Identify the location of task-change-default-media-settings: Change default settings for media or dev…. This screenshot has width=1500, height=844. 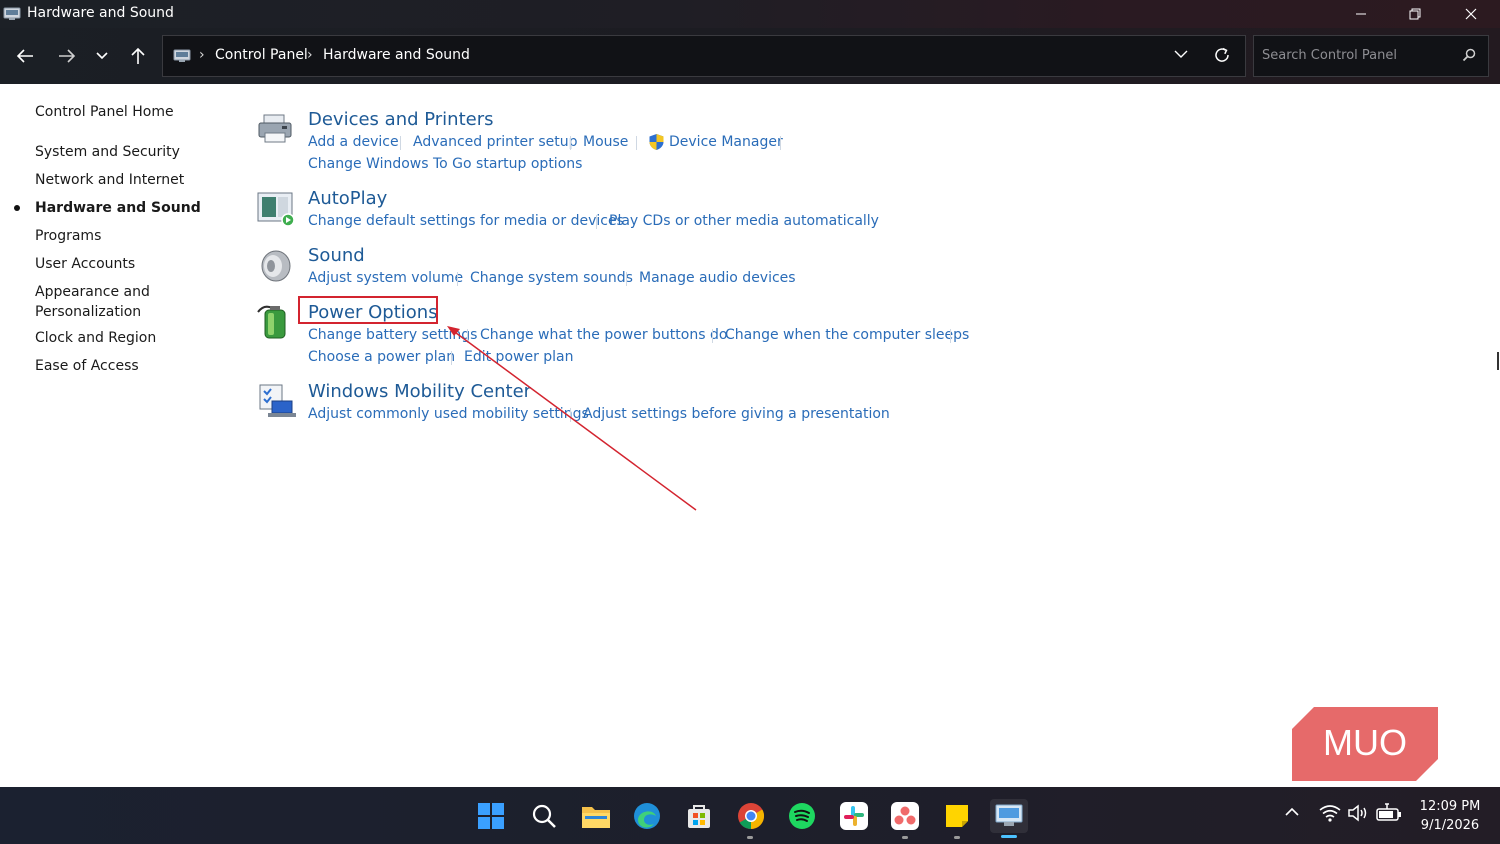
(466, 221).